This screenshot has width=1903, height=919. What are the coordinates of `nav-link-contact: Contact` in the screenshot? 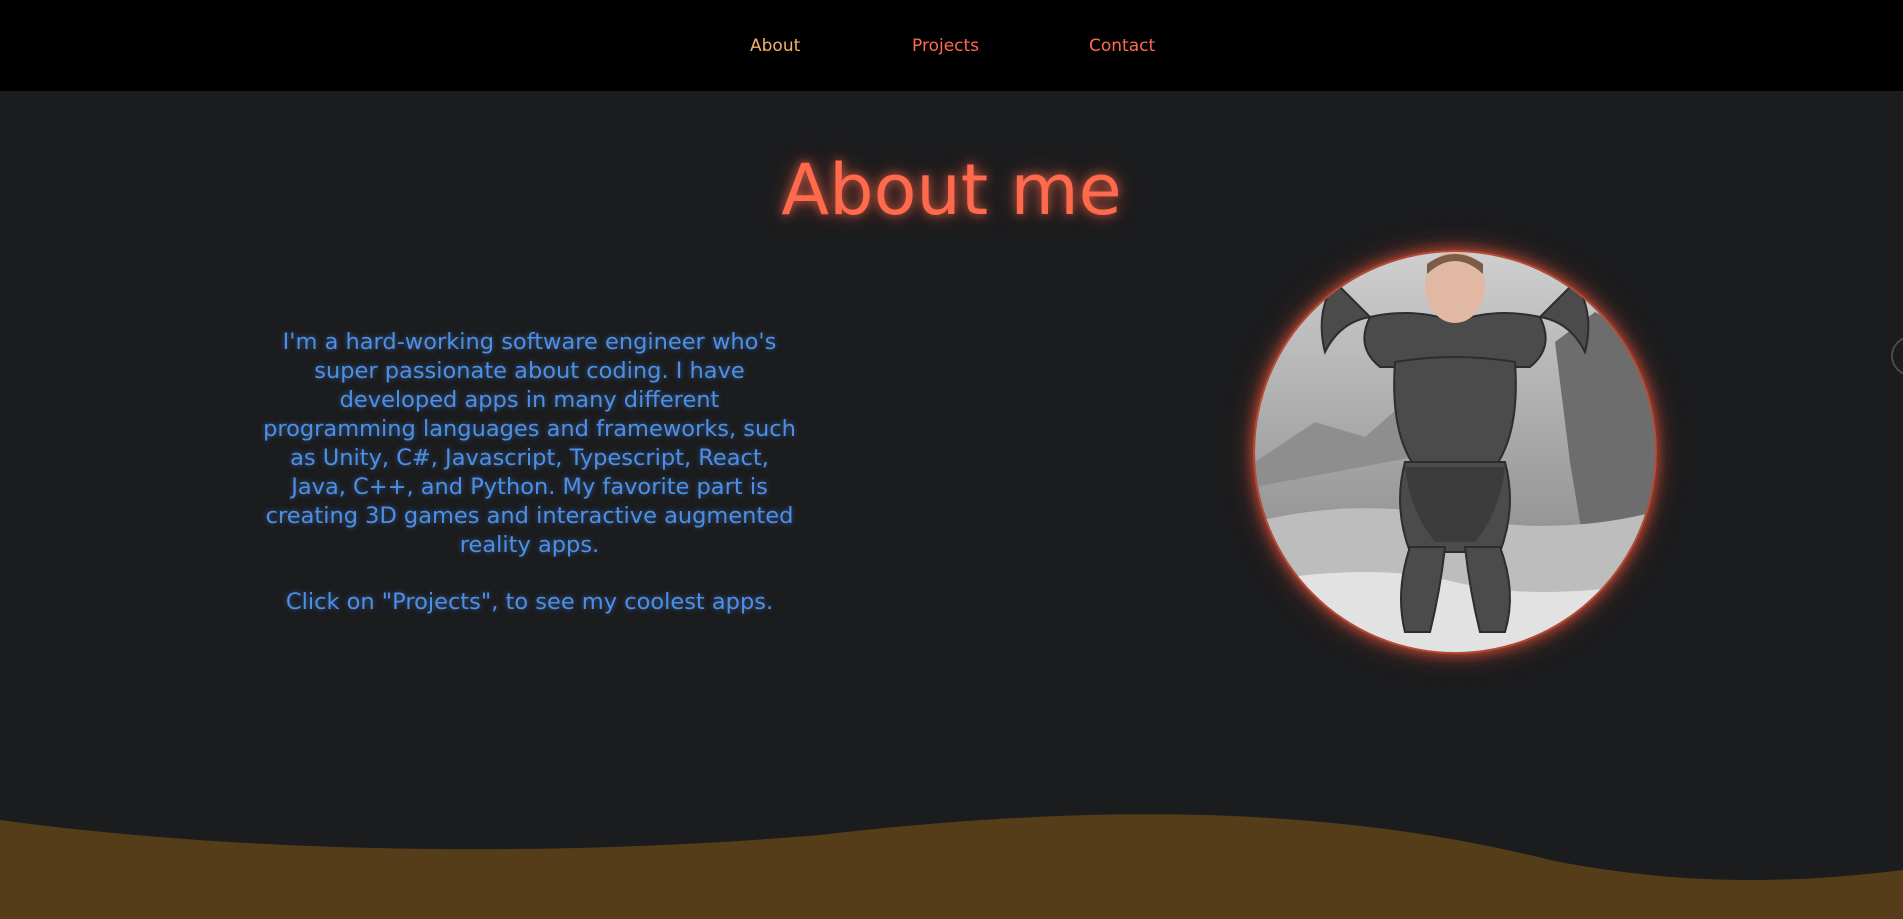 It's located at (1122, 46).